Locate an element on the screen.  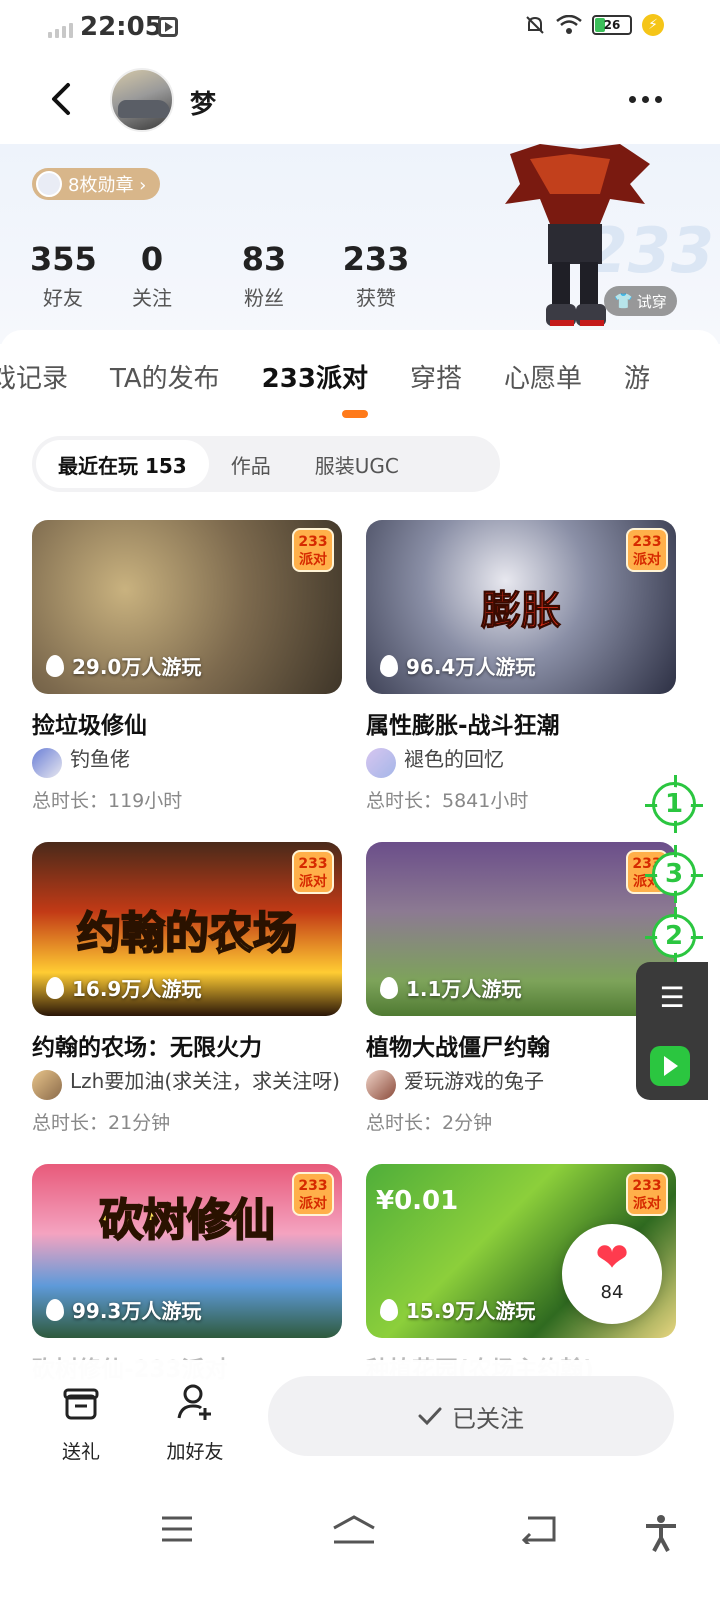
annotation-marker-3: 3 is located at coordinates (674, 874).